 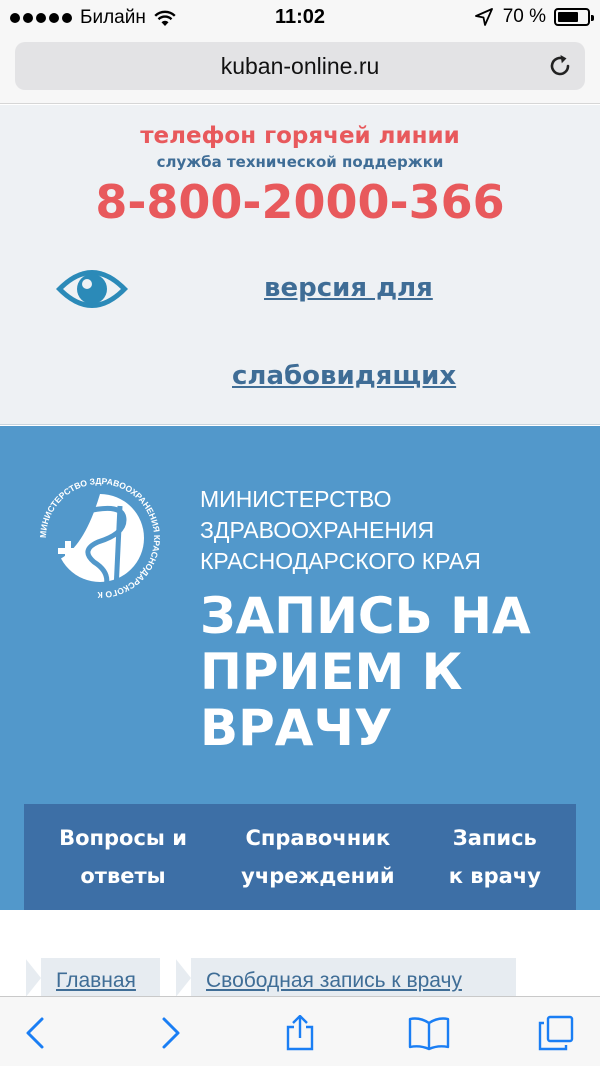 I want to click on status-right: 70 %, so click(x=534, y=17).